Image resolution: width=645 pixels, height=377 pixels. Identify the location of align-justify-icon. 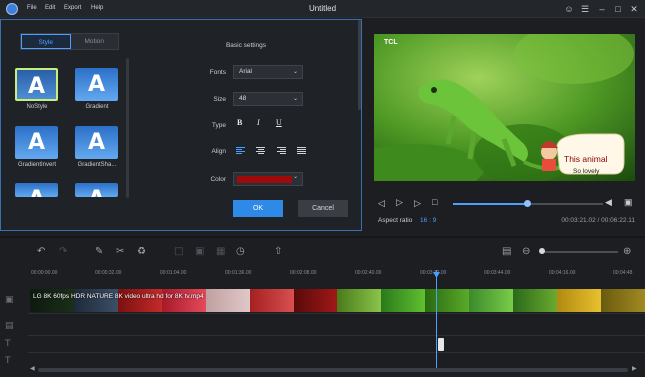
(301, 151).